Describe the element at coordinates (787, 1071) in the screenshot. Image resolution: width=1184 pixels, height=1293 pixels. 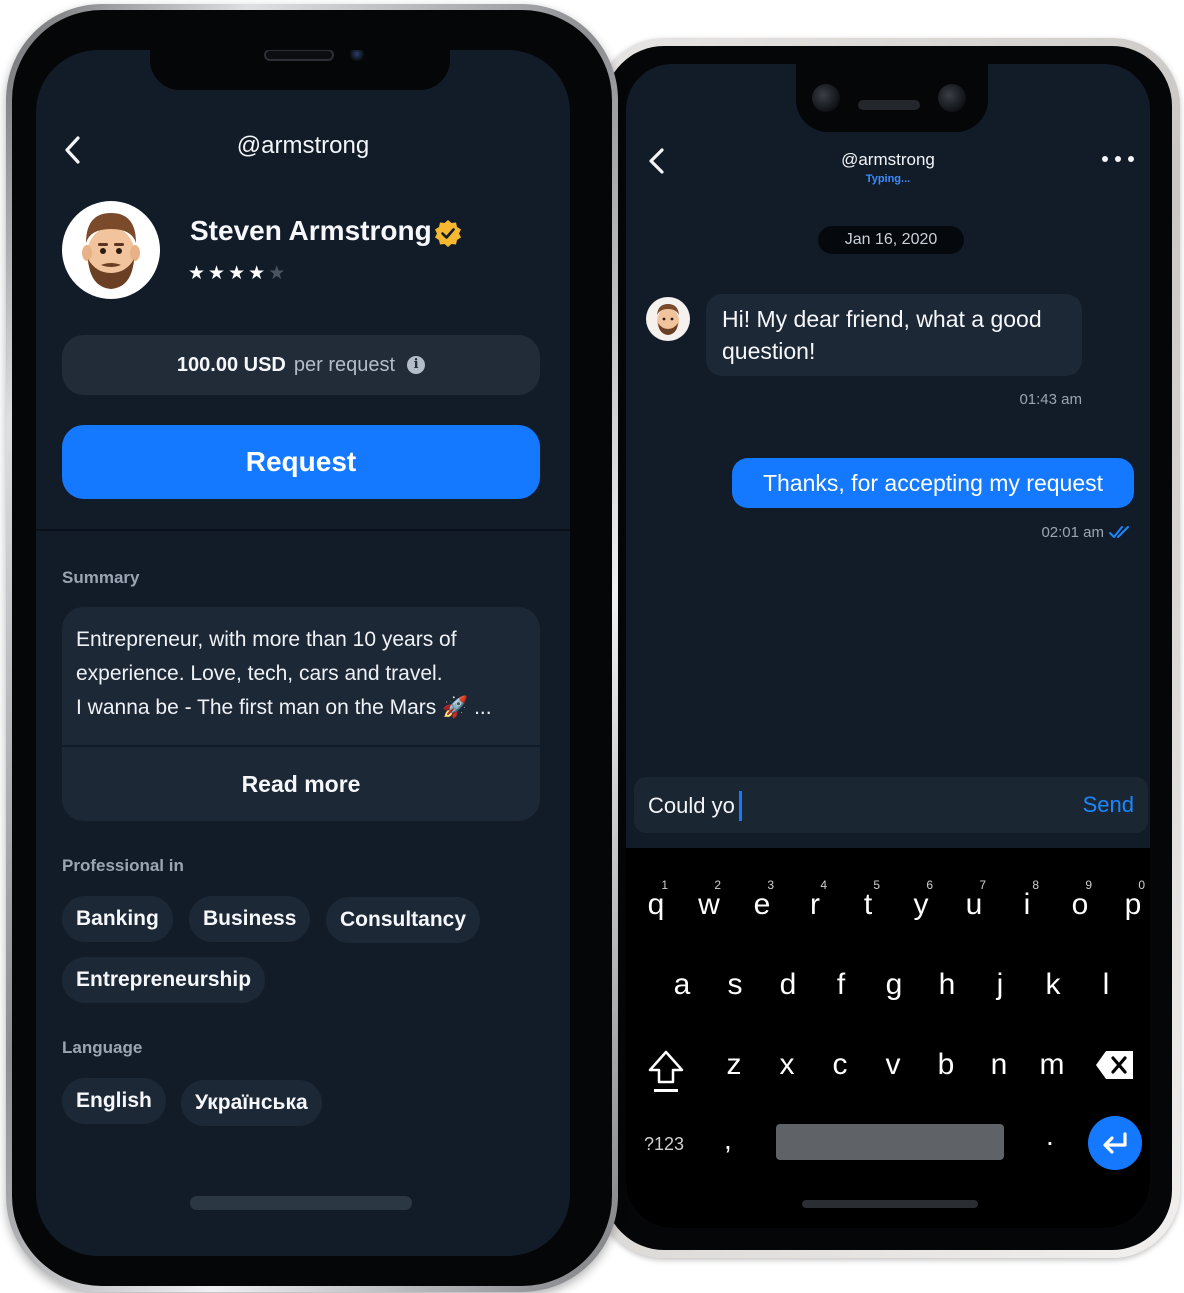
I see `key-x: x` at that location.